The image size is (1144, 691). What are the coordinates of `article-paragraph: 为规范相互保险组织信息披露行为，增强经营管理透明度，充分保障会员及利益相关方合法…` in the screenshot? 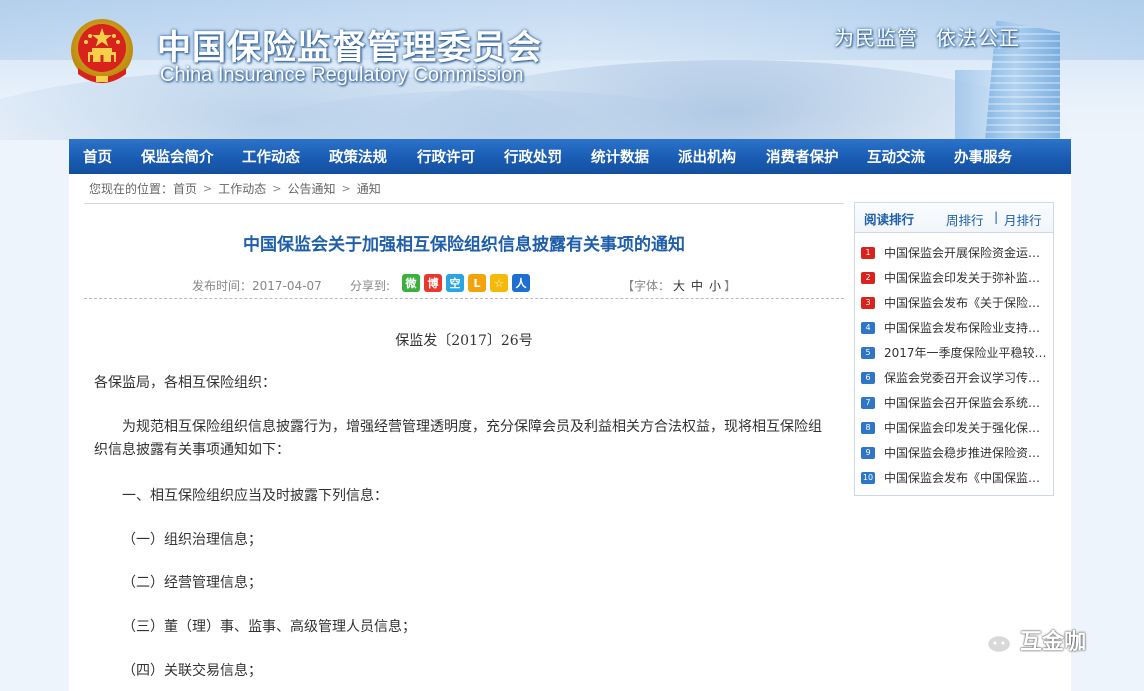 It's located at (458, 438).